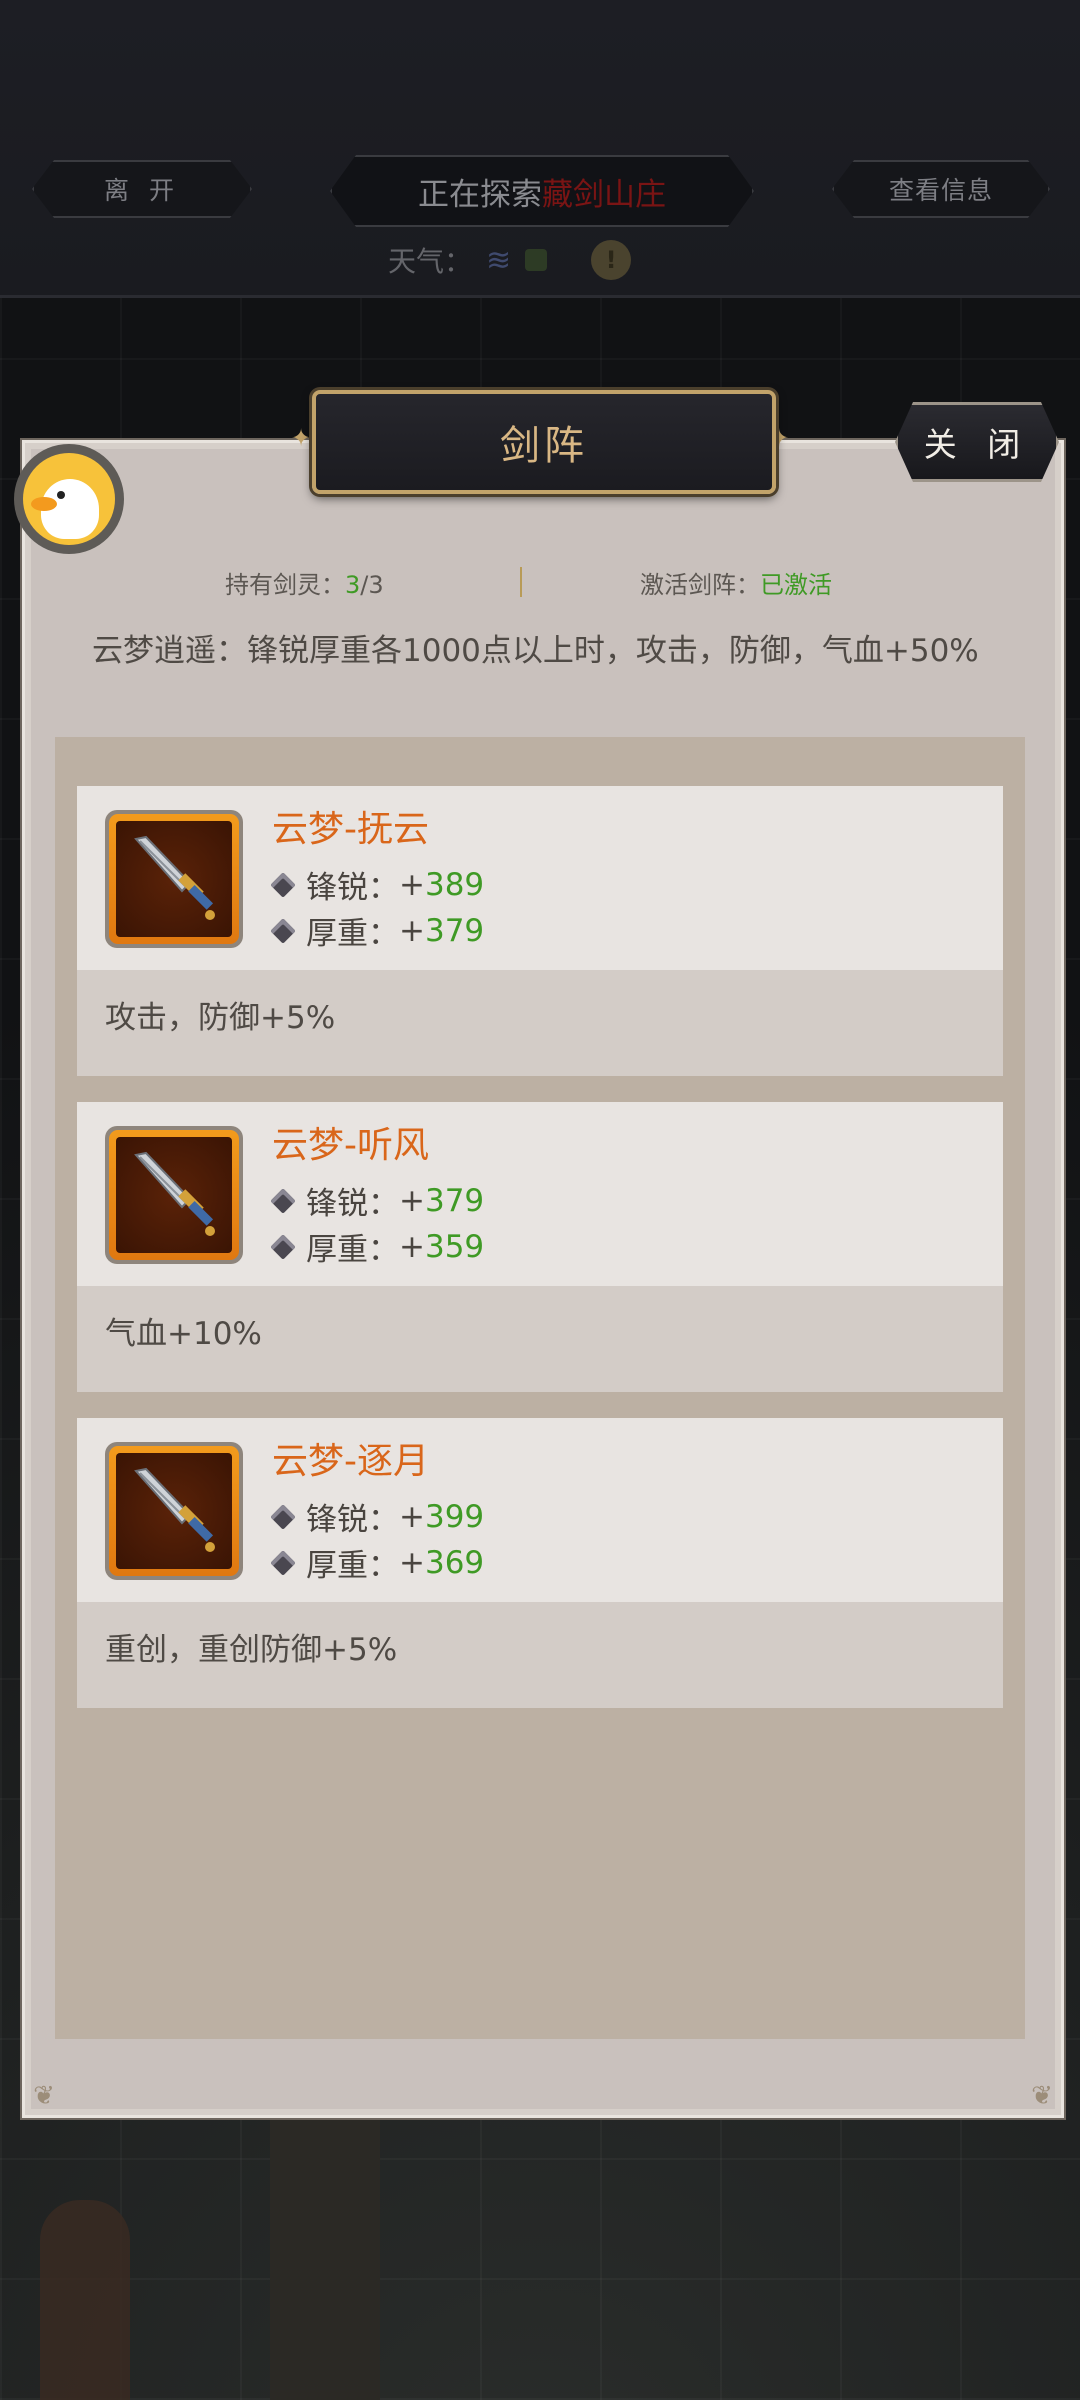 This screenshot has width=1080, height=2400. Describe the element at coordinates (430, 261) in the screenshot. I see `weather-label: 天气：` at that location.